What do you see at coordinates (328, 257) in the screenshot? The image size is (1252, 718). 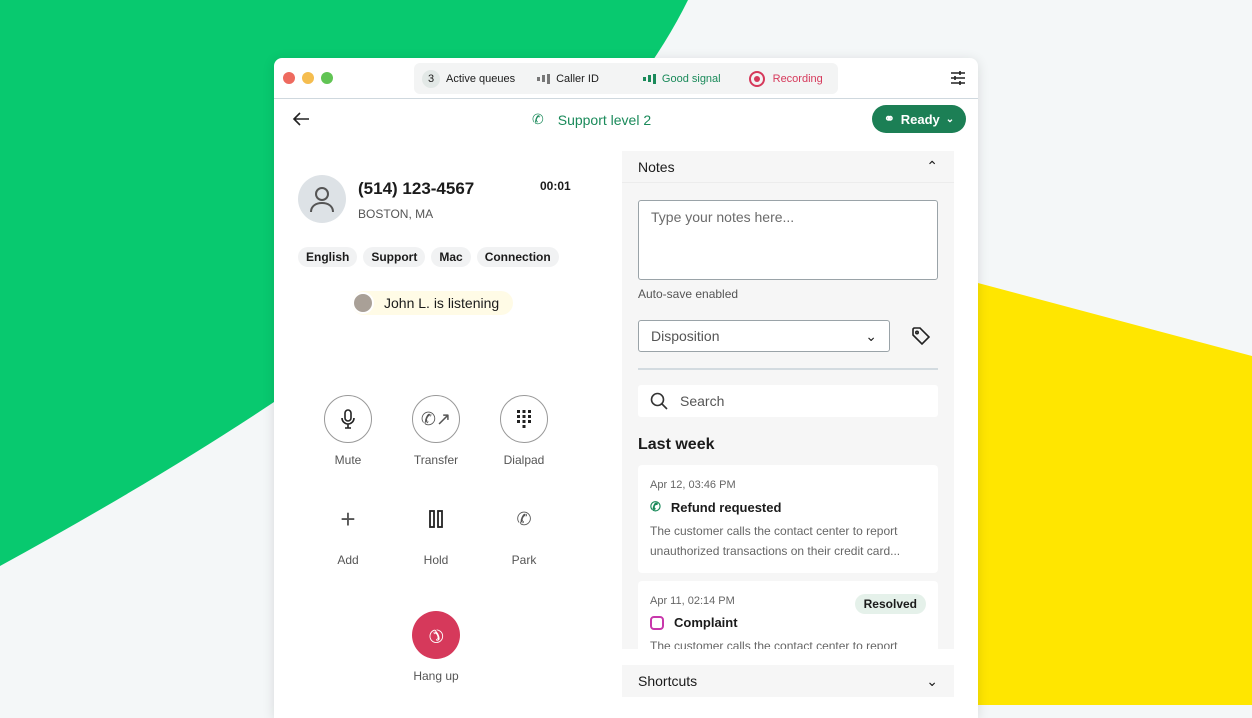 I see `tag: English` at bounding box center [328, 257].